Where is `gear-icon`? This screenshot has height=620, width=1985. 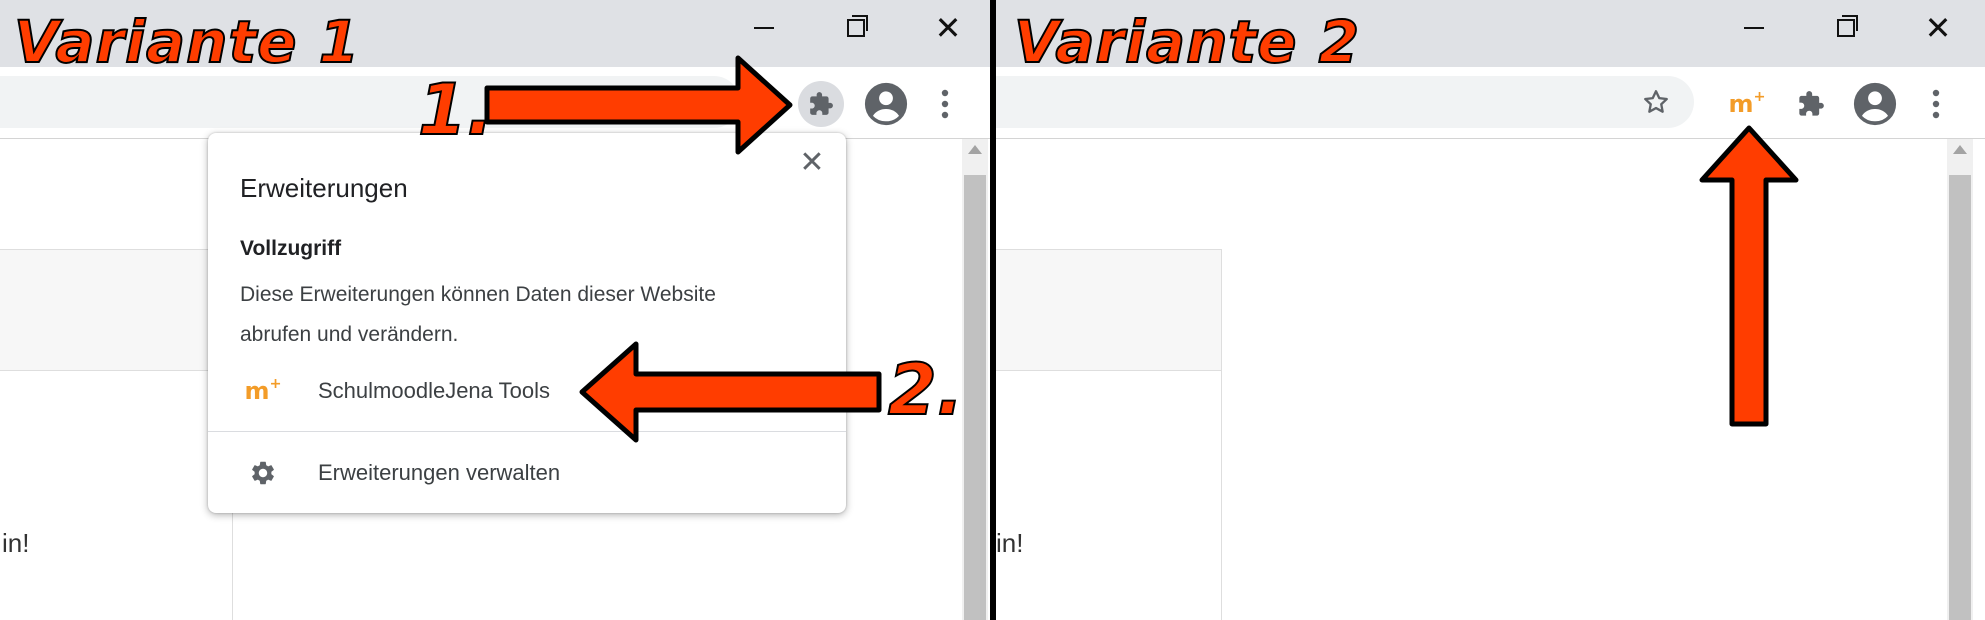 gear-icon is located at coordinates (263, 473).